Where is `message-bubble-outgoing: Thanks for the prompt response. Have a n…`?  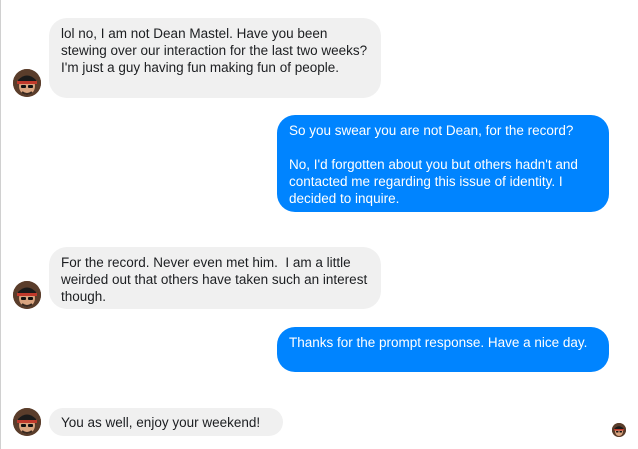 message-bubble-outgoing: Thanks for the prompt response. Have a n… is located at coordinates (443, 349).